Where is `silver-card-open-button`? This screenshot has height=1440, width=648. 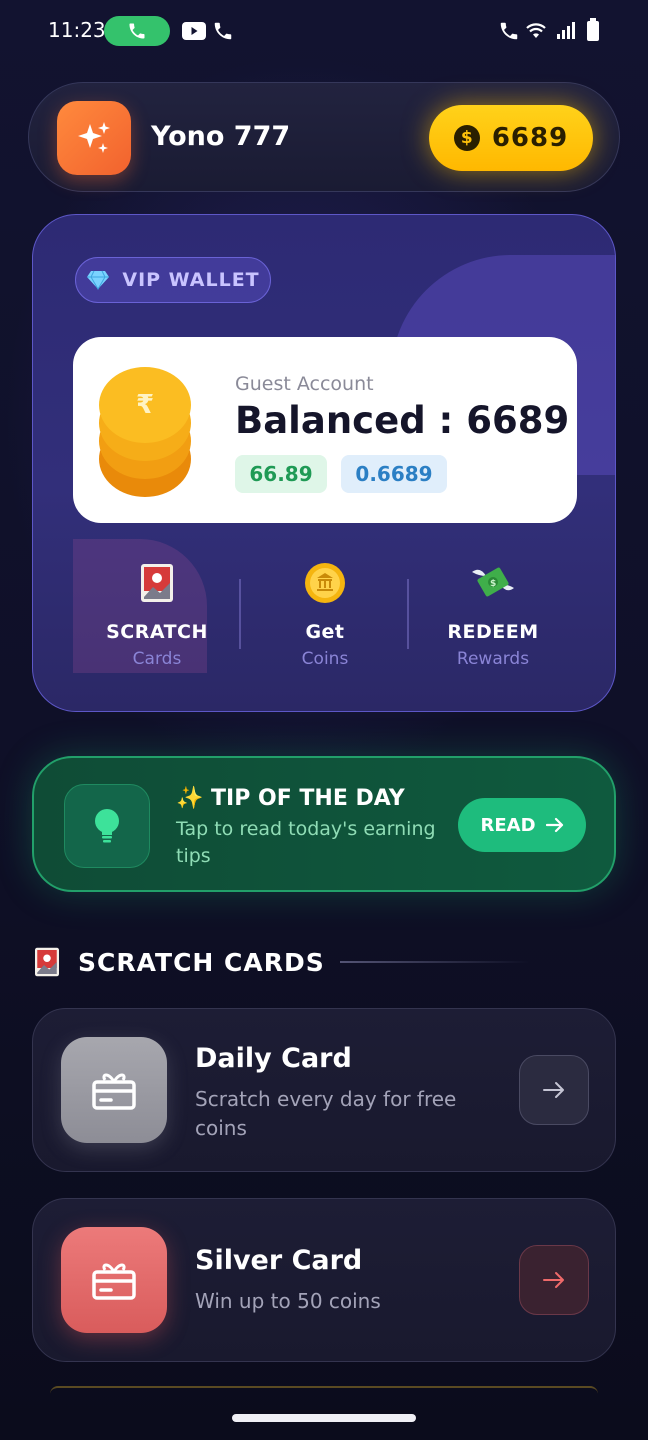 silver-card-open-button is located at coordinates (554, 1280).